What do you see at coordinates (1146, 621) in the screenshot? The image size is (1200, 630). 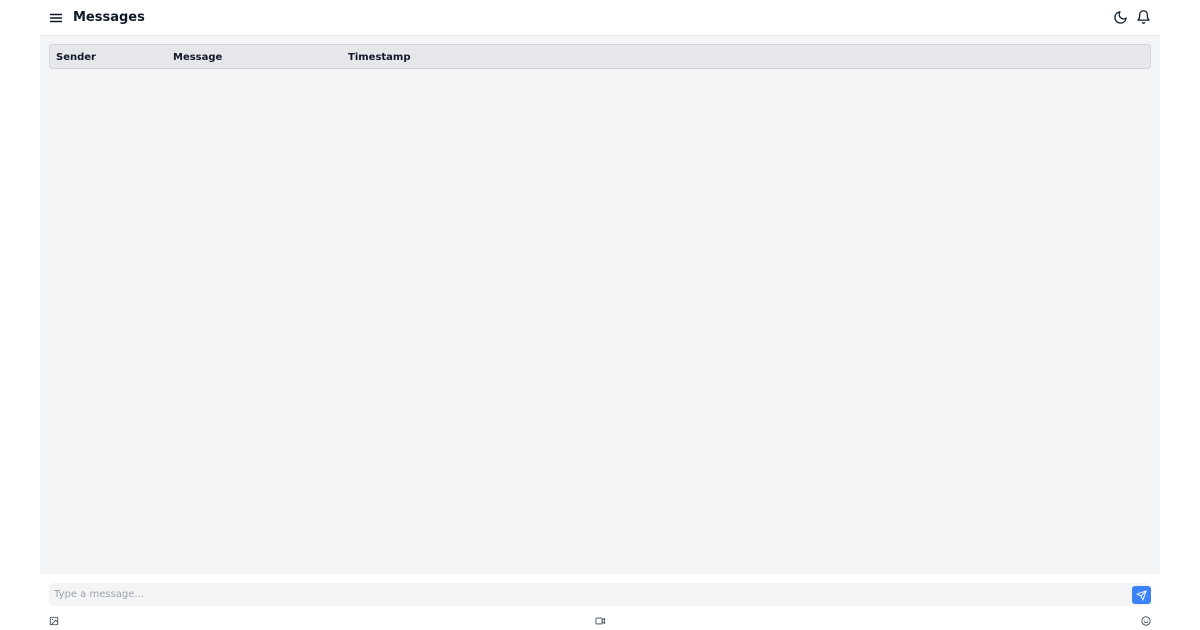 I see `emoji-icon` at bounding box center [1146, 621].